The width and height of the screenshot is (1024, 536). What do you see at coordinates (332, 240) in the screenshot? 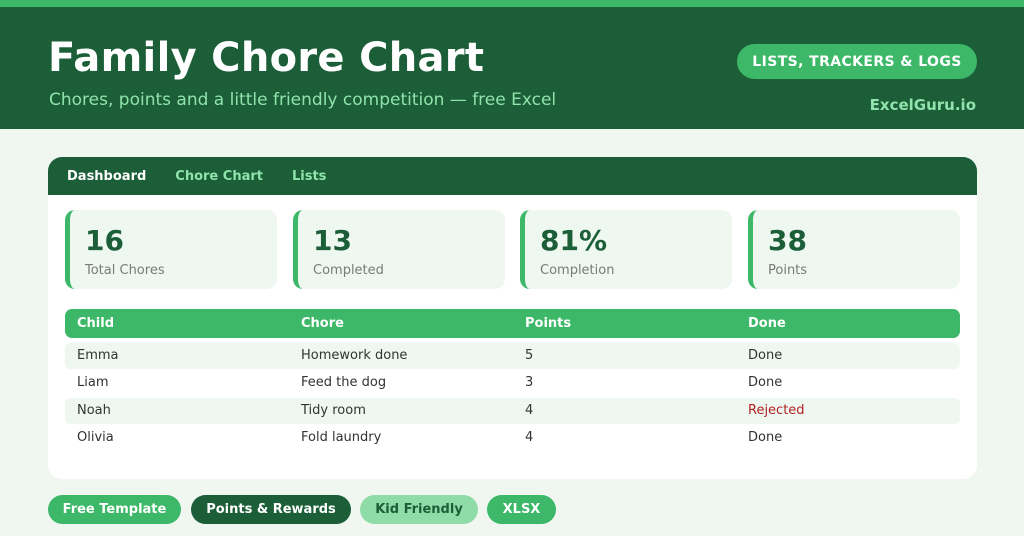
I see `stat-value: 13` at bounding box center [332, 240].